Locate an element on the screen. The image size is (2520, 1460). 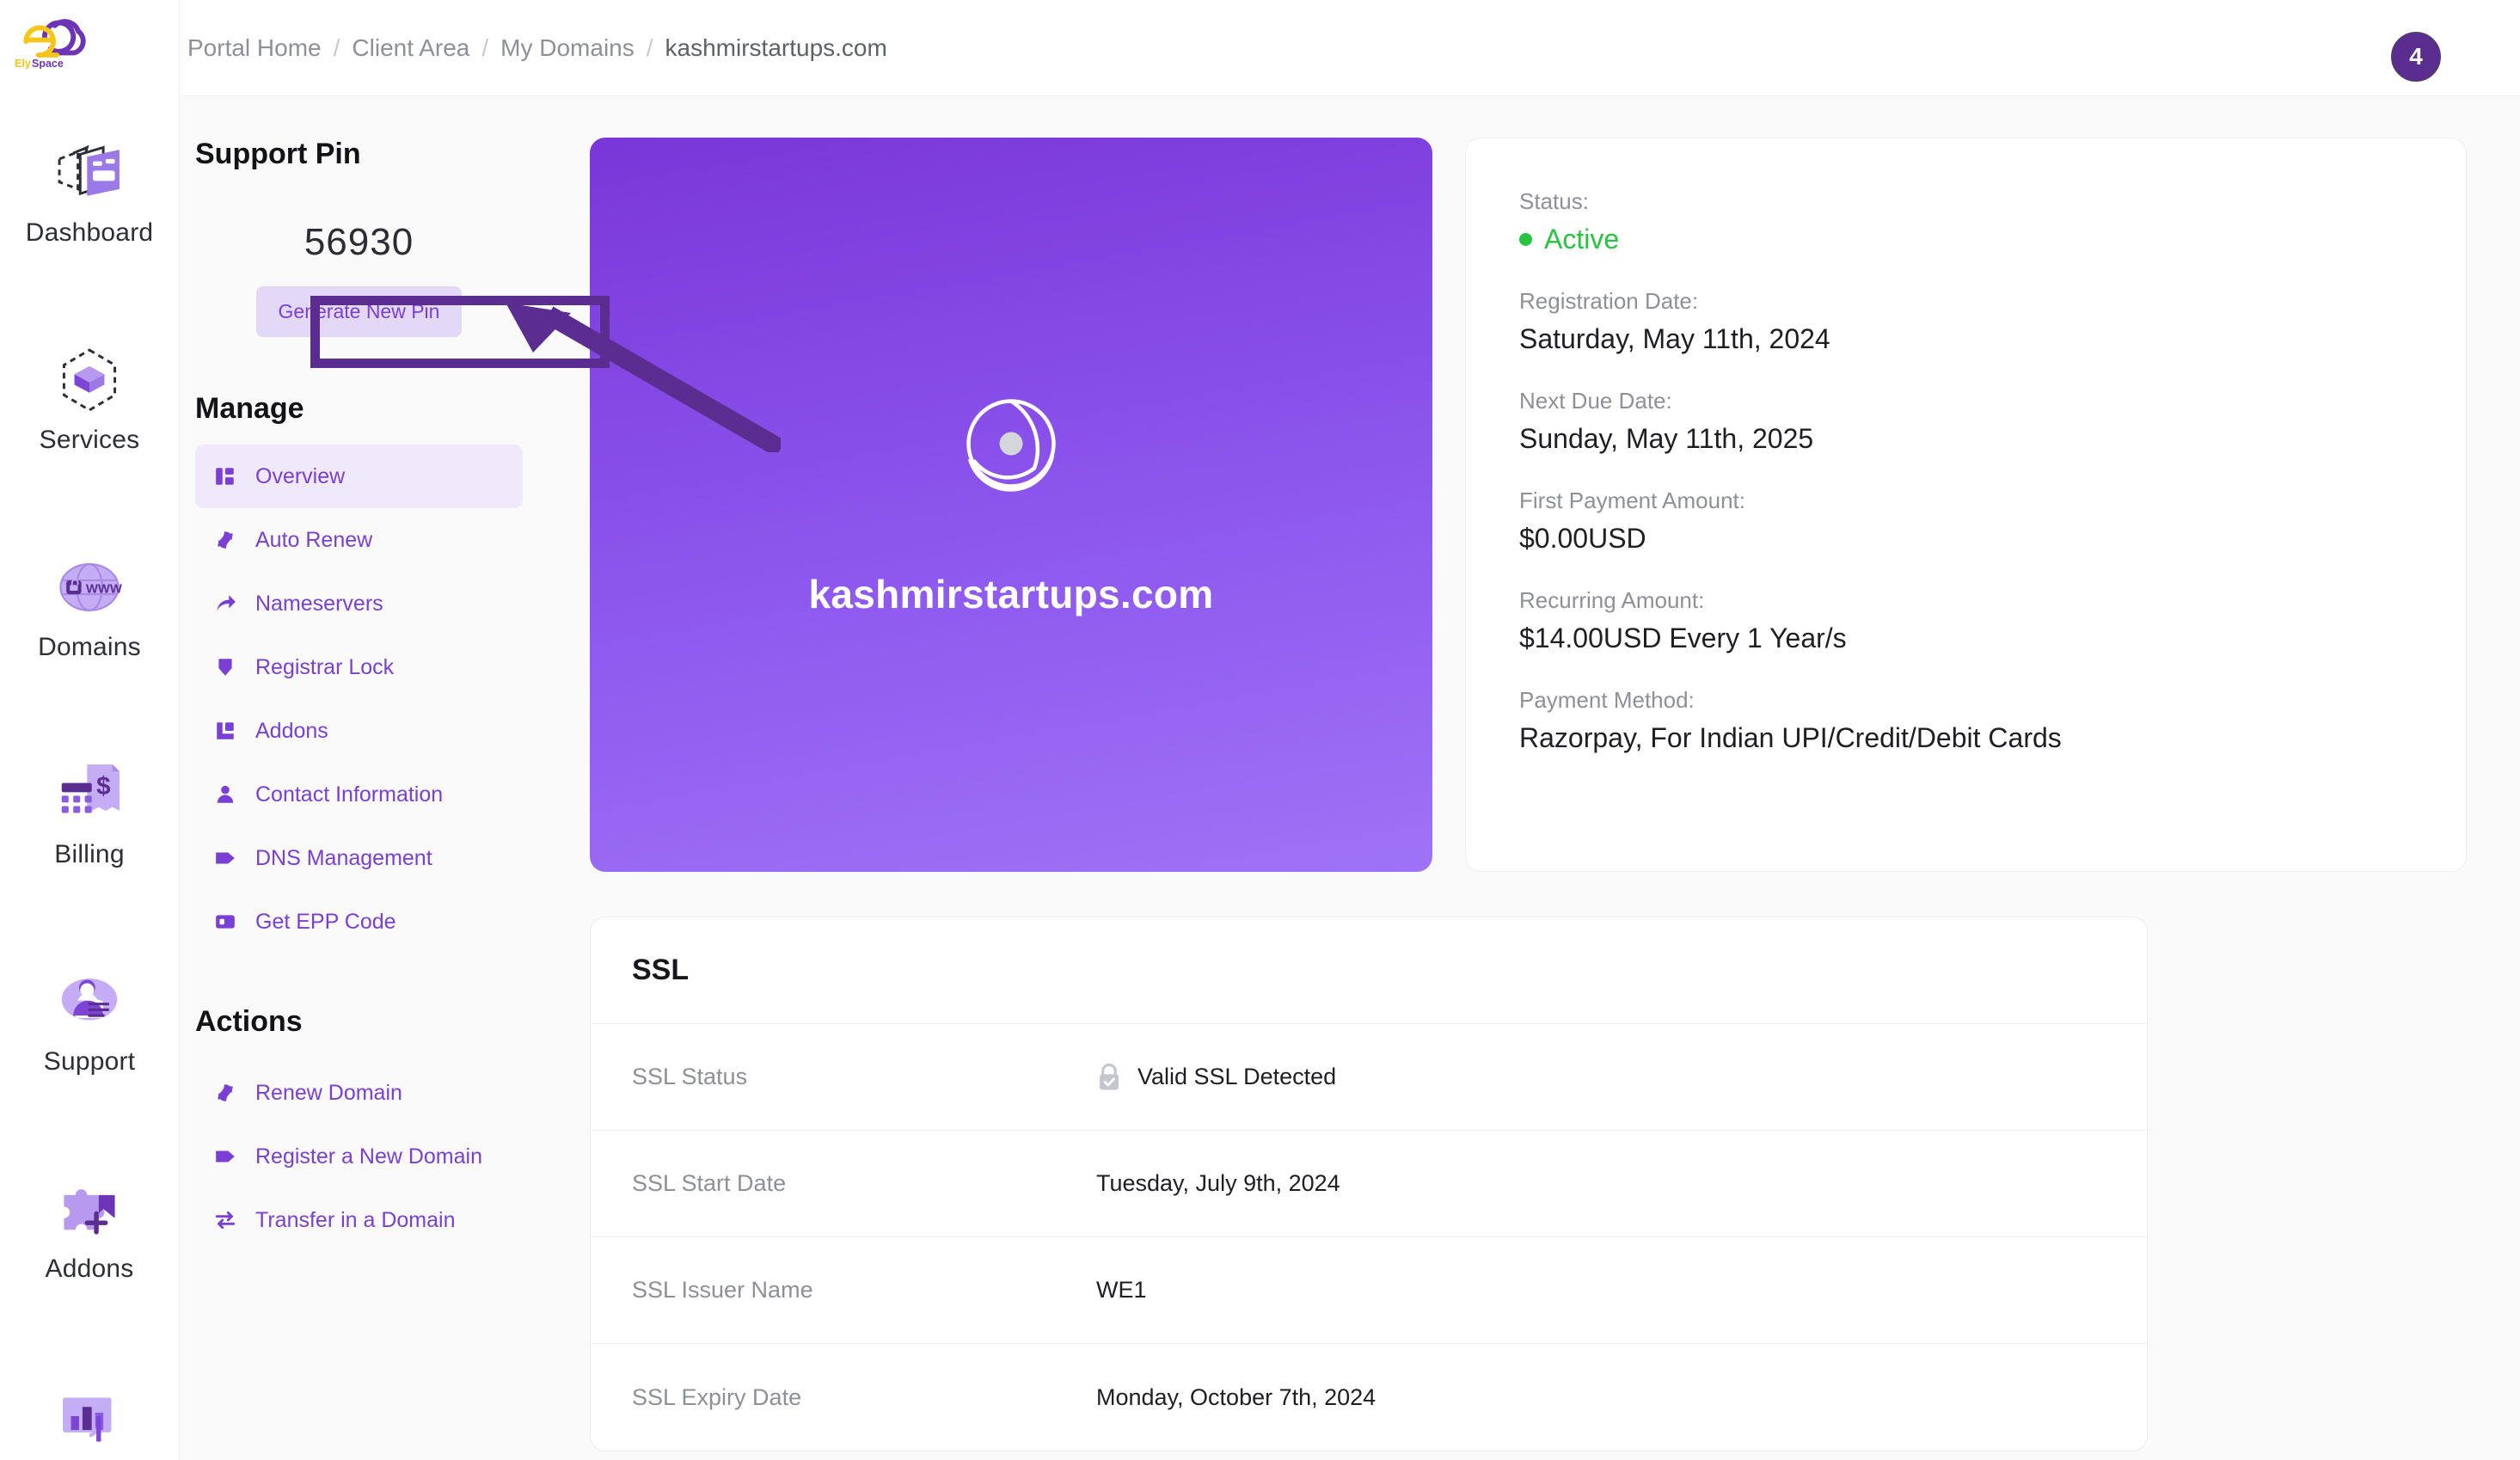
sidebar-item-services: Services is located at coordinates (90, 426).